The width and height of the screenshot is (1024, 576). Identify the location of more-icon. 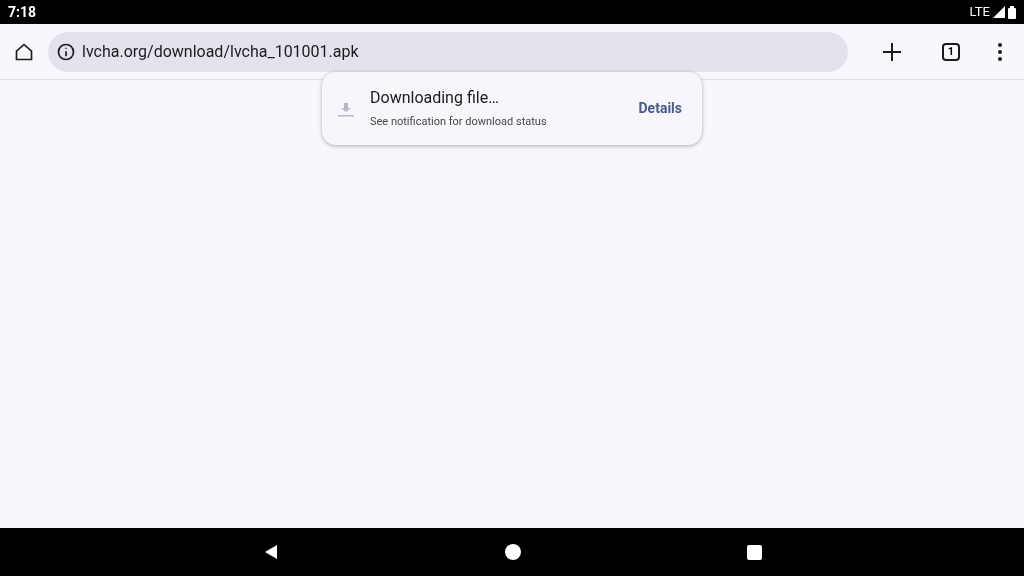
(1000, 51).